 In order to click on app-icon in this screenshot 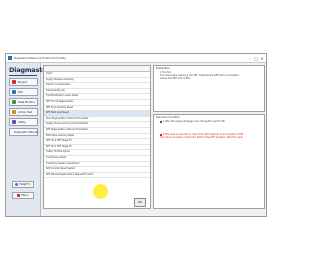, I will do `click(10, 58)`.